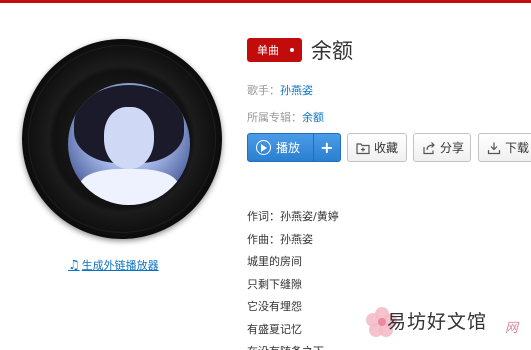 The height and width of the screenshot is (350, 531). I want to click on music-note-icon: ♫, so click(74, 265).